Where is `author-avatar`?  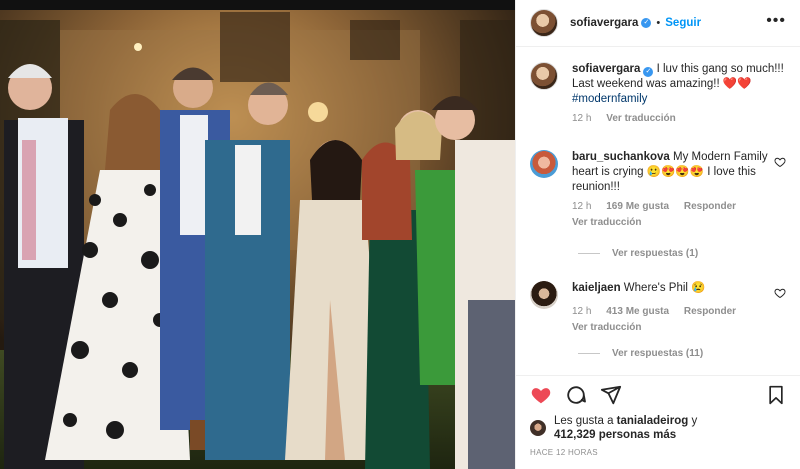 author-avatar is located at coordinates (544, 23).